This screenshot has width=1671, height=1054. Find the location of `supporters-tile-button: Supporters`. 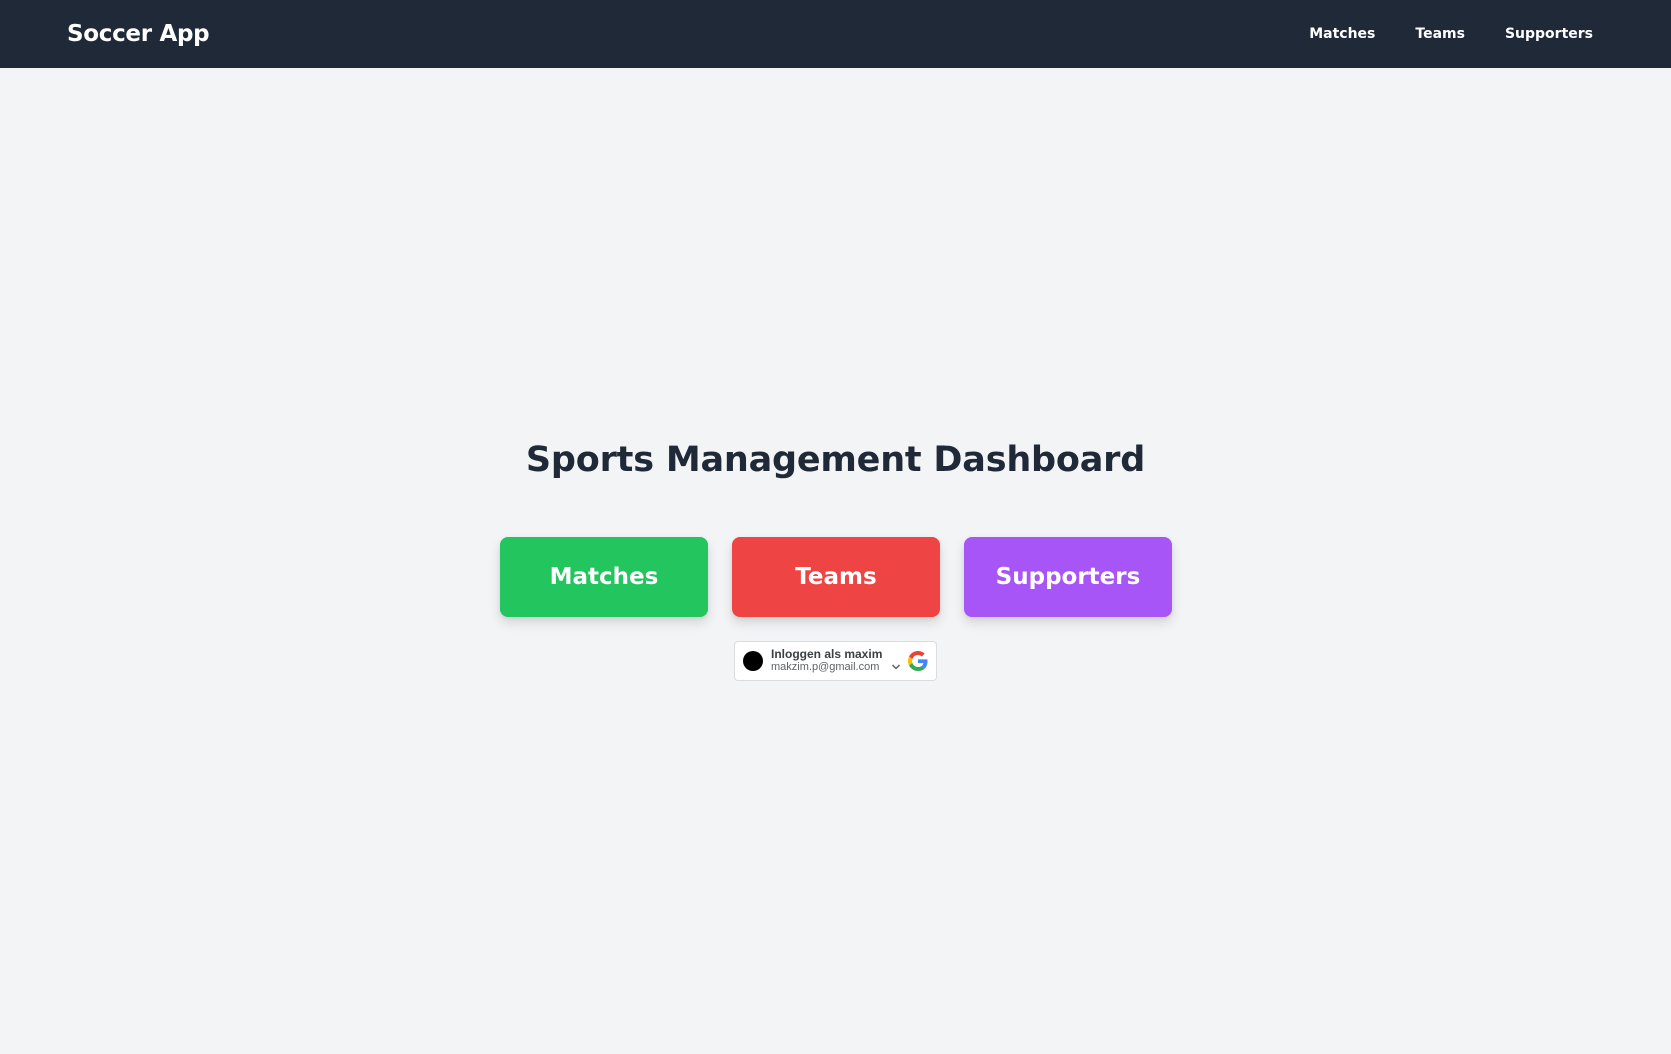

supporters-tile-button: Supporters is located at coordinates (1068, 577).